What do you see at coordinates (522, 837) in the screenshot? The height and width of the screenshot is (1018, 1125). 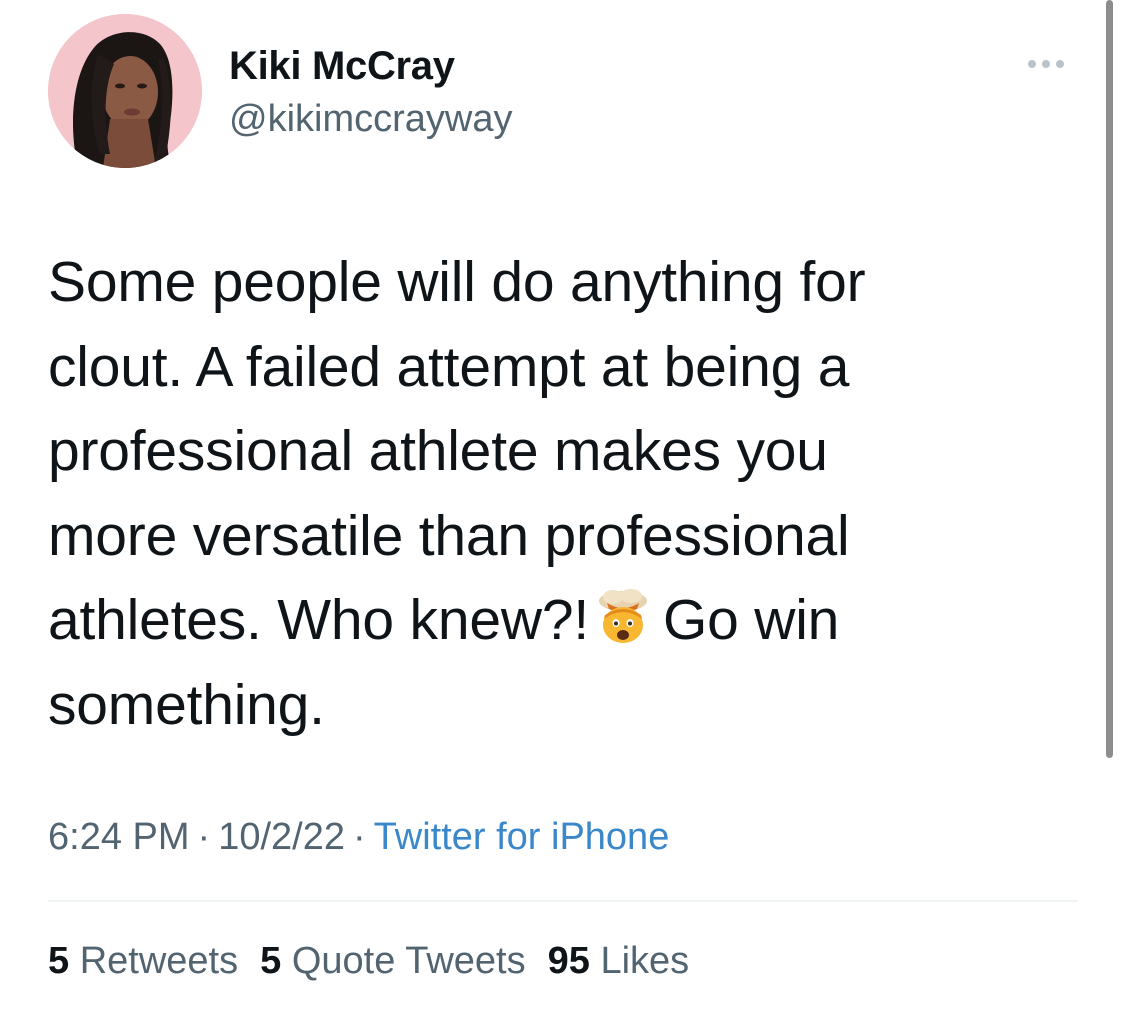 I see `tweet-source-link: Twitter for iPhone` at bounding box center [522, 837].